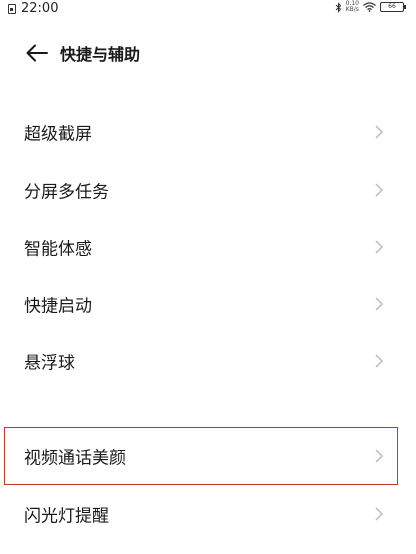 This screenshot has width=416, height=554. What do you see at coordinates (58, 249) in the screenshot?
I see `list-item-label: 智能体感` at bounding box center [58, 249].